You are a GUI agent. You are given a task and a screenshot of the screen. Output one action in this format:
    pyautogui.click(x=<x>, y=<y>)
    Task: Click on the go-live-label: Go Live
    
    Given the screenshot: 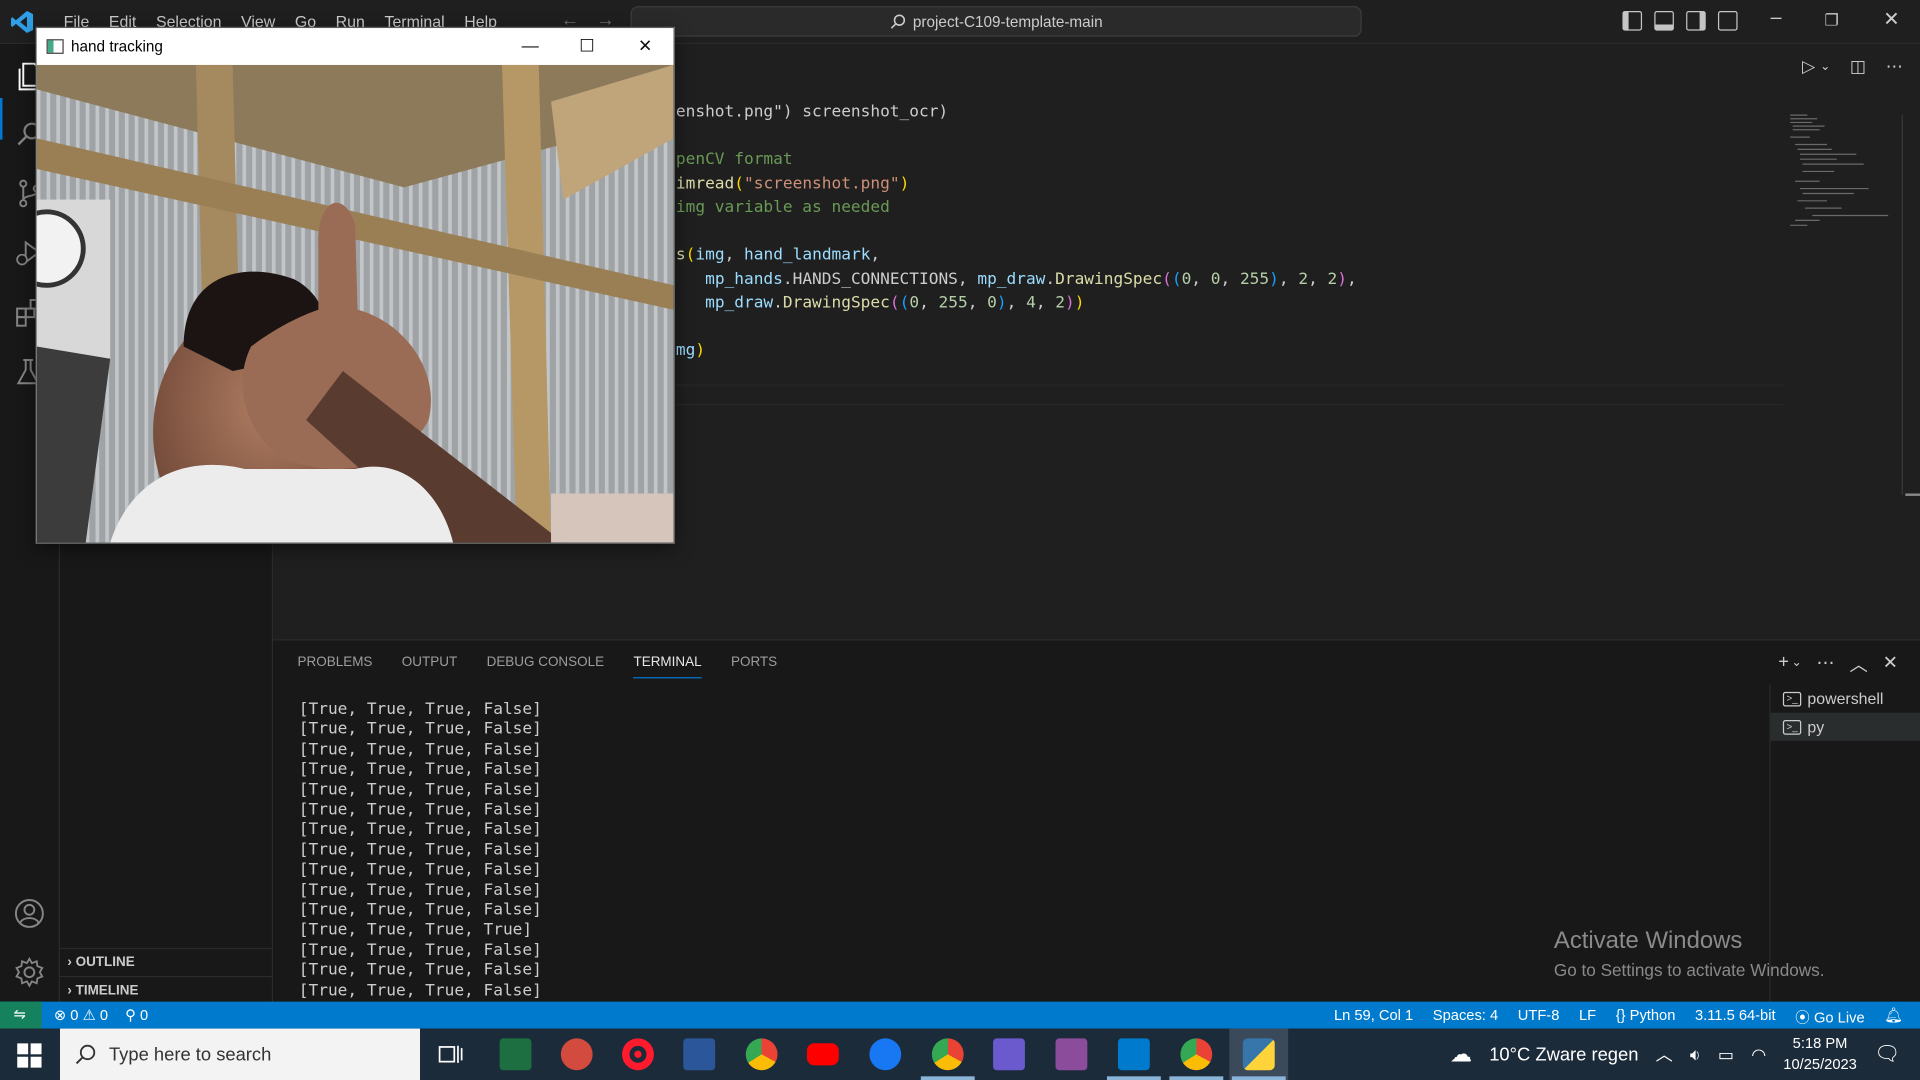 What is the action you would take?
    pyautogui.click(x=1839, y=1017)
    